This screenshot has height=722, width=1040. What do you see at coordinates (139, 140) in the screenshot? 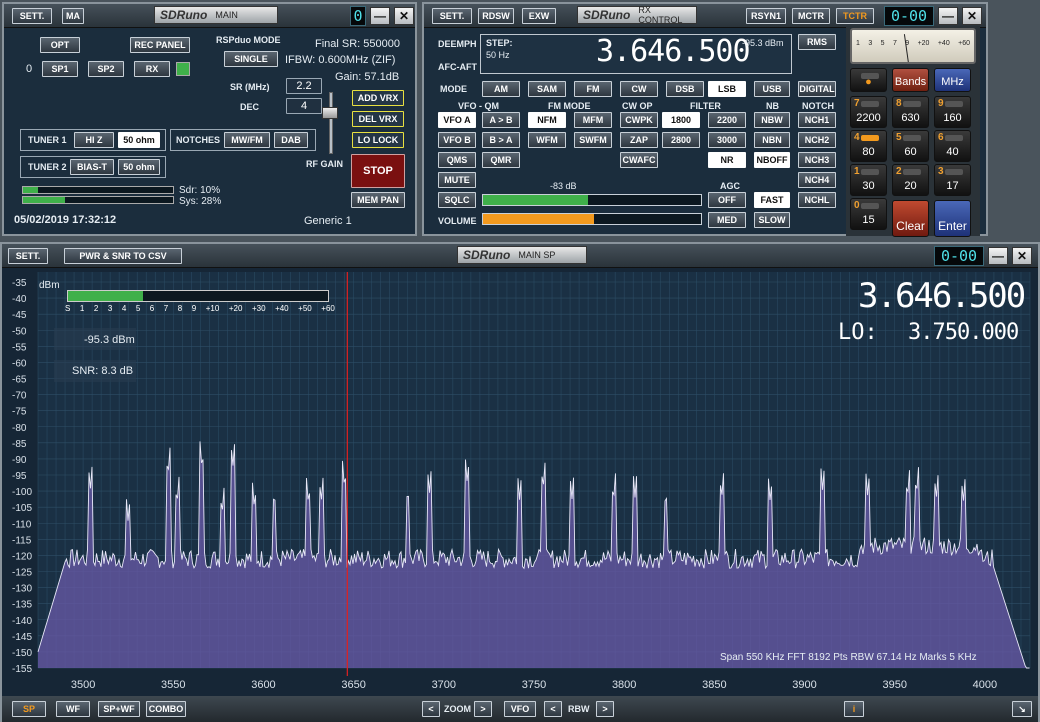
I see `tuner1-50ohm-button: 50 ohm` at bounding box center [139, 140].